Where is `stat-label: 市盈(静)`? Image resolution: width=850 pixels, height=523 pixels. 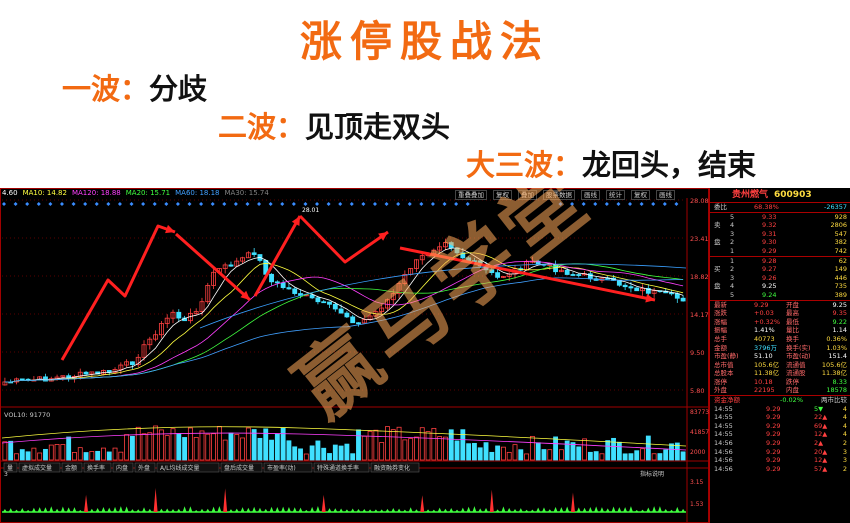 stat-label: 市盈(静) is located at coordinates (726, 356).